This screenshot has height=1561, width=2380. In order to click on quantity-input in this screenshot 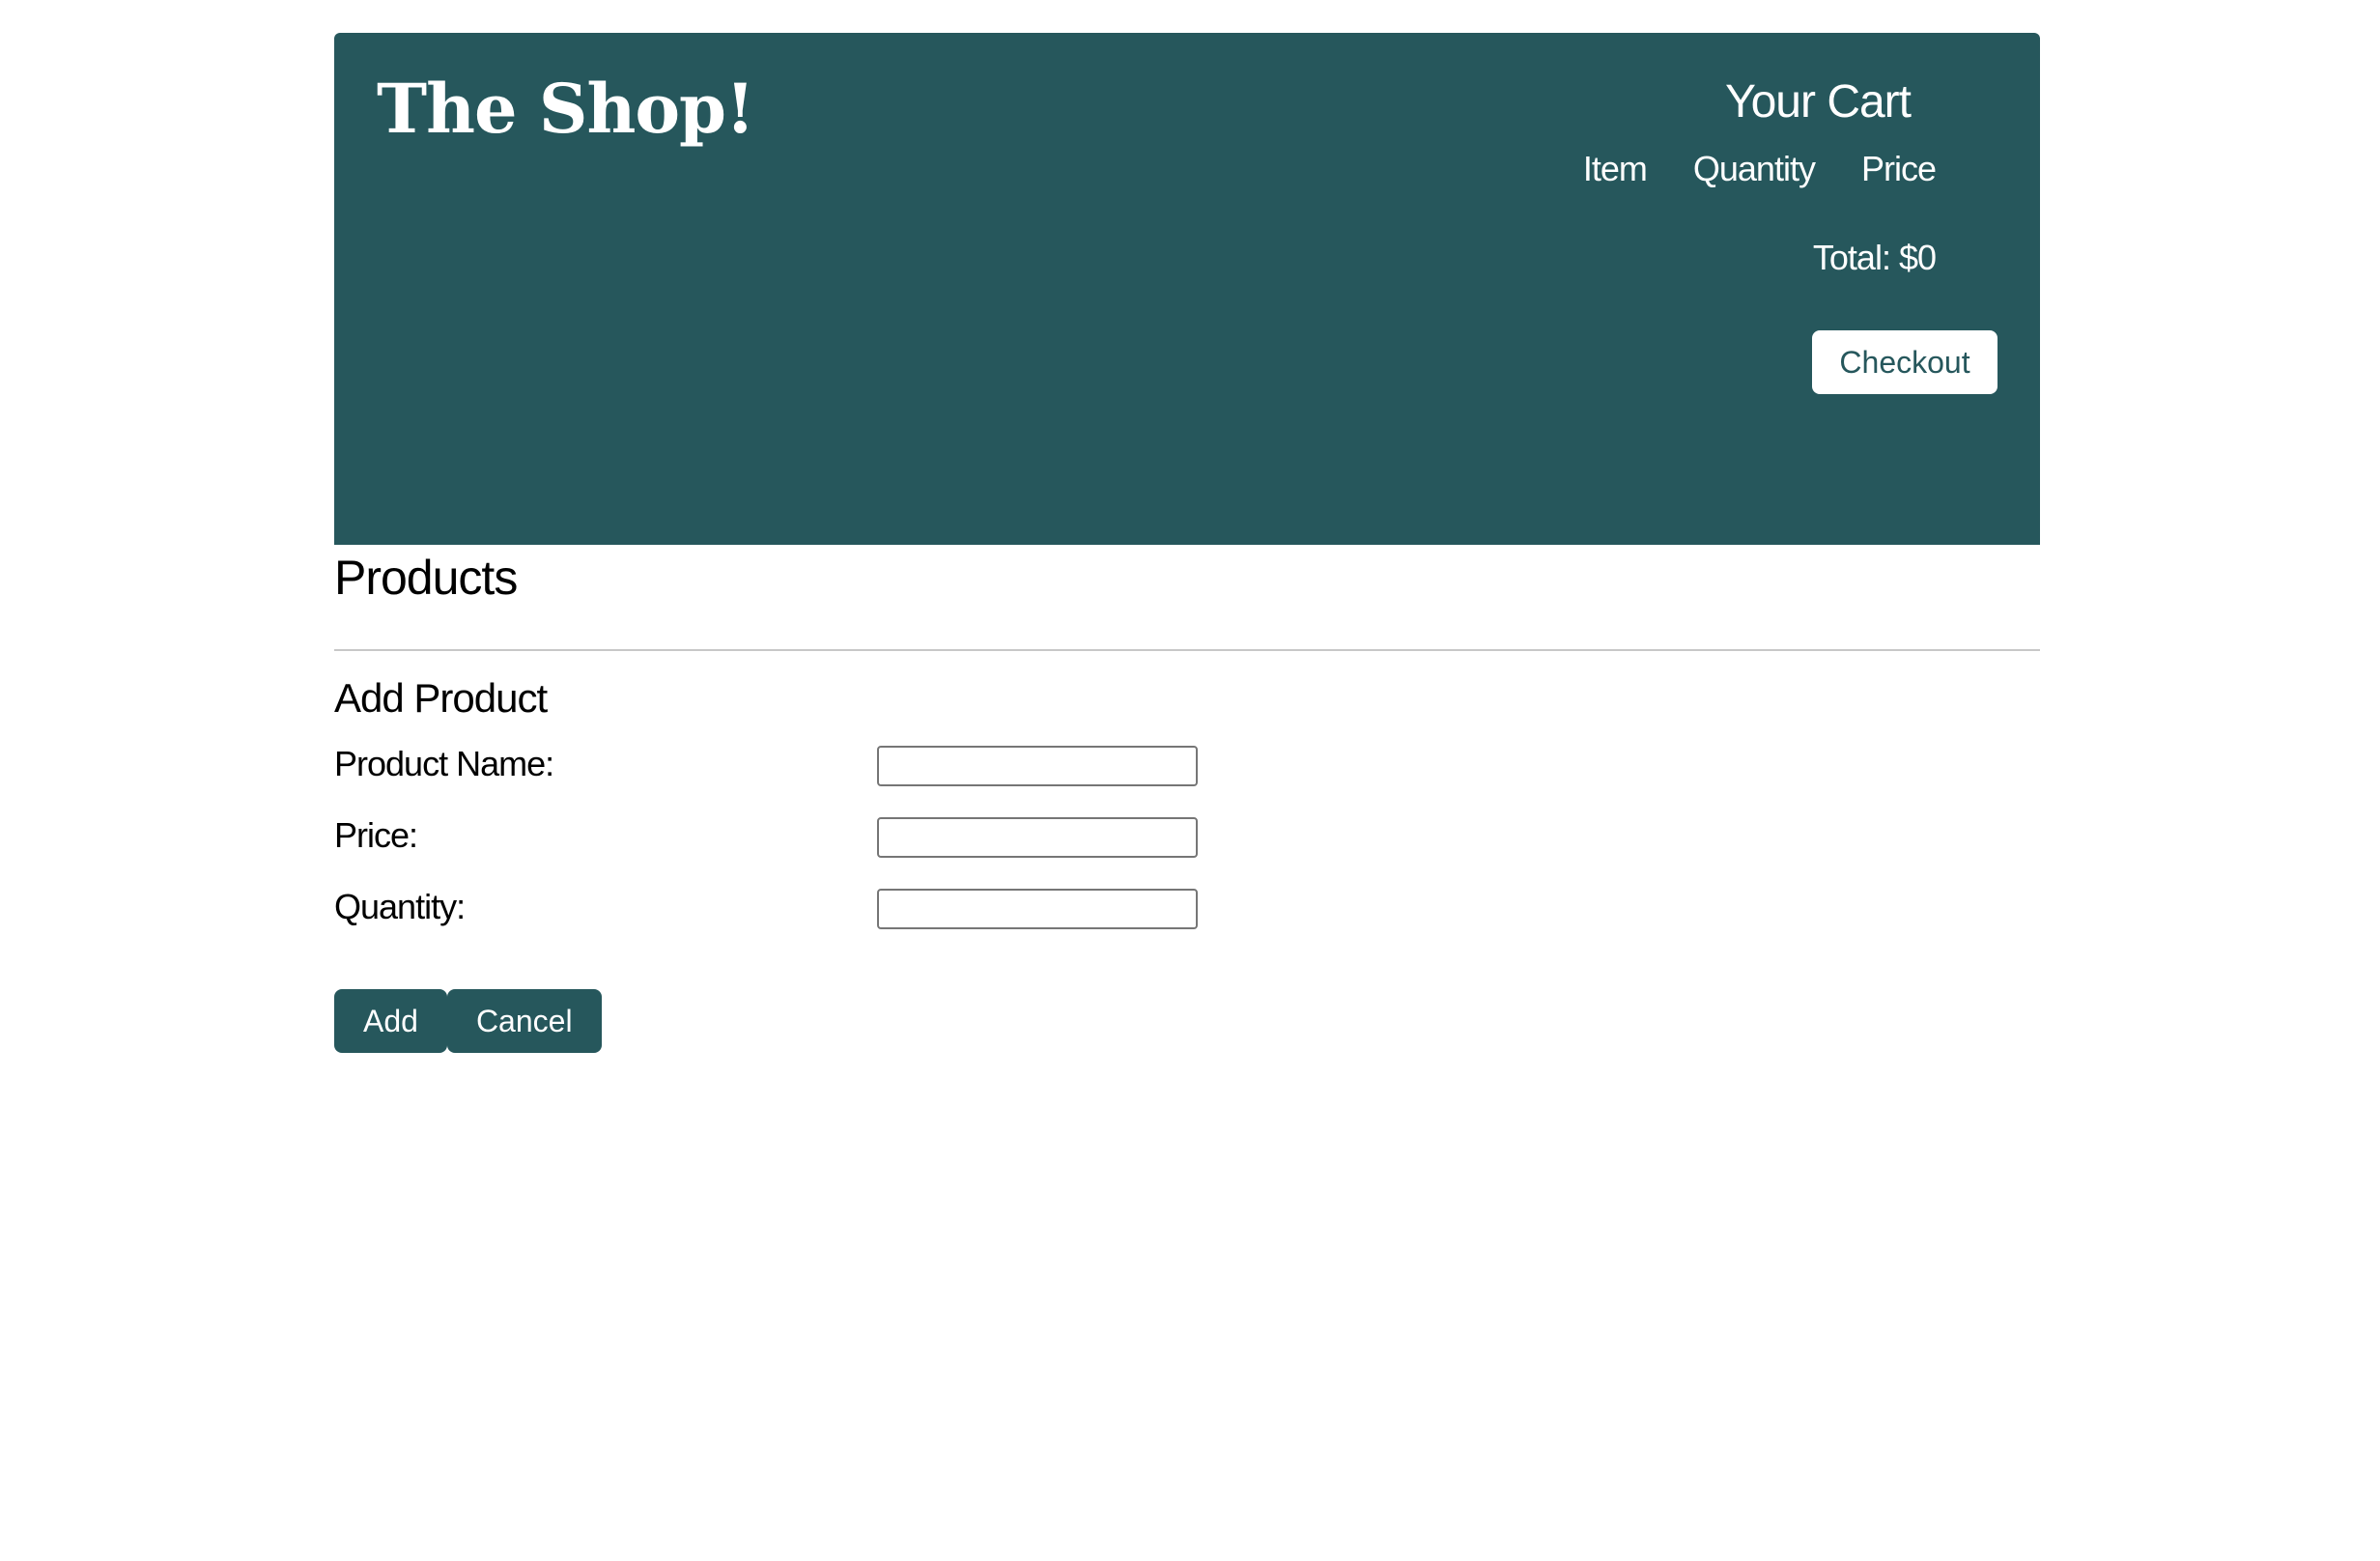, I will do `click(1038, 909)`.